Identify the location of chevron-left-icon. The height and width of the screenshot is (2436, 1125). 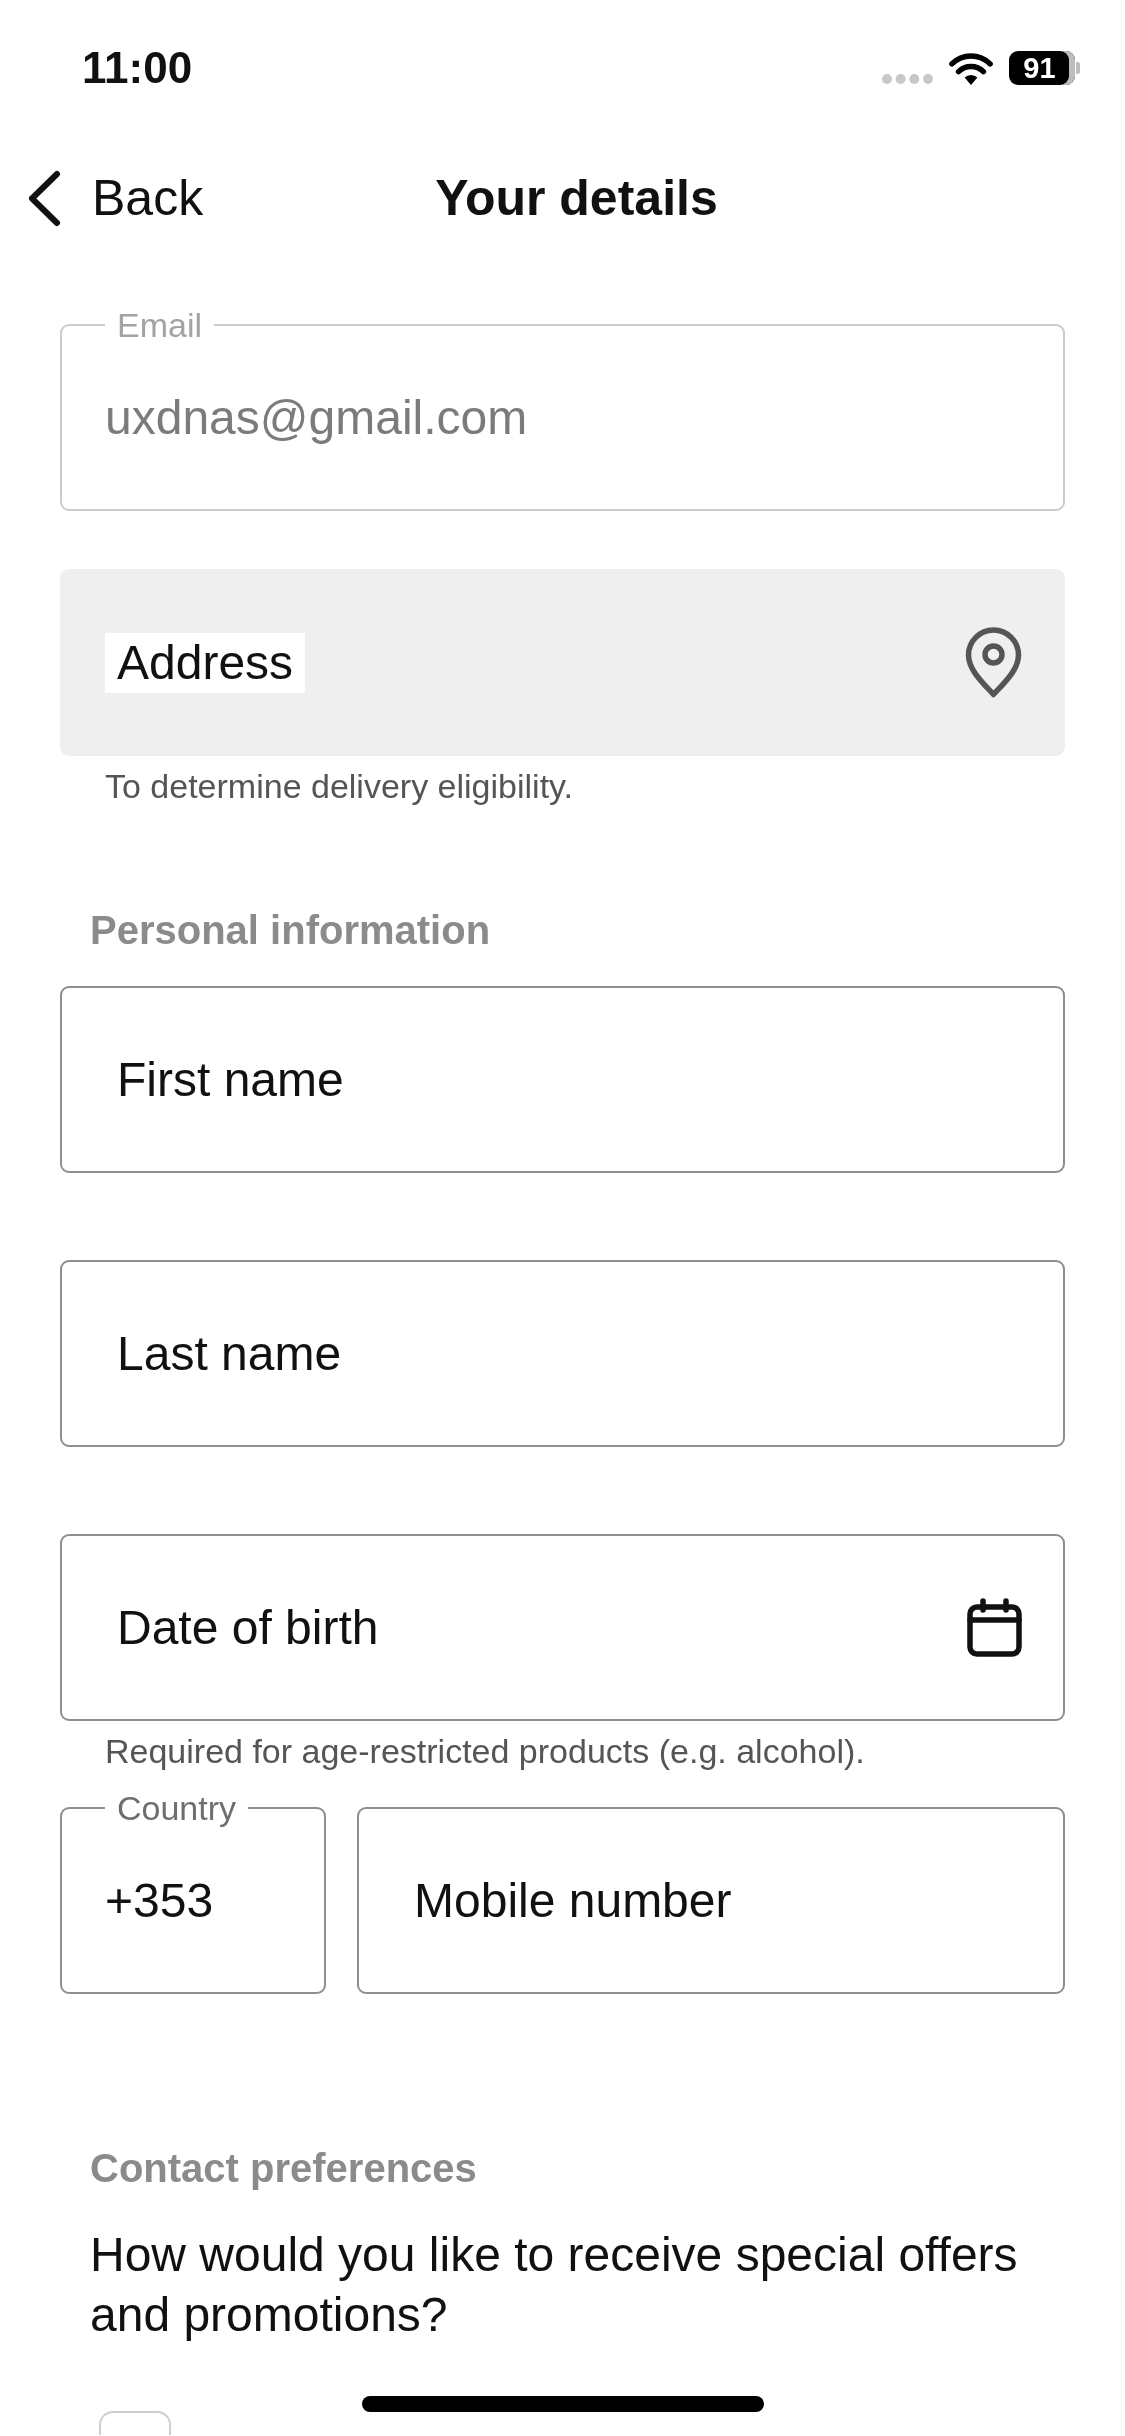
(44, 198).